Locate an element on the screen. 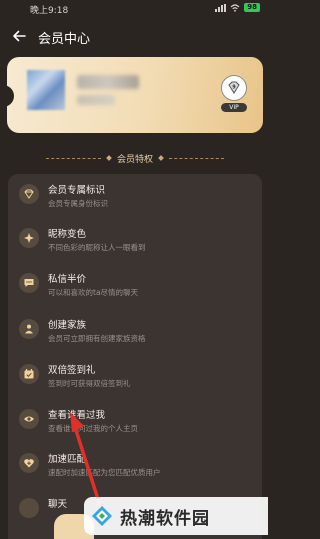 This screenshot has width=320, height=539. privilege-desc: 签到时可获得双倍签到礼 is located at coordinates (89, 383).